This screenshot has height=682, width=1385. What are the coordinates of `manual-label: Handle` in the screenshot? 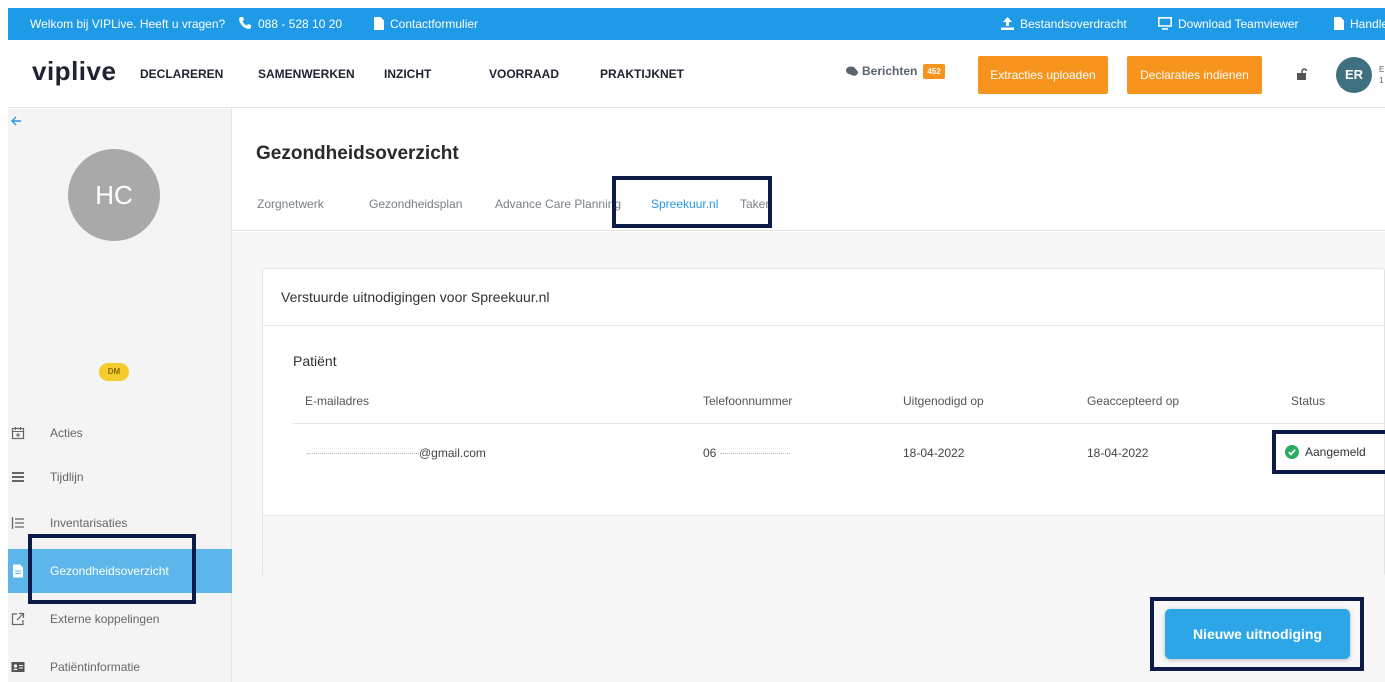 It's located at (1367, 24).